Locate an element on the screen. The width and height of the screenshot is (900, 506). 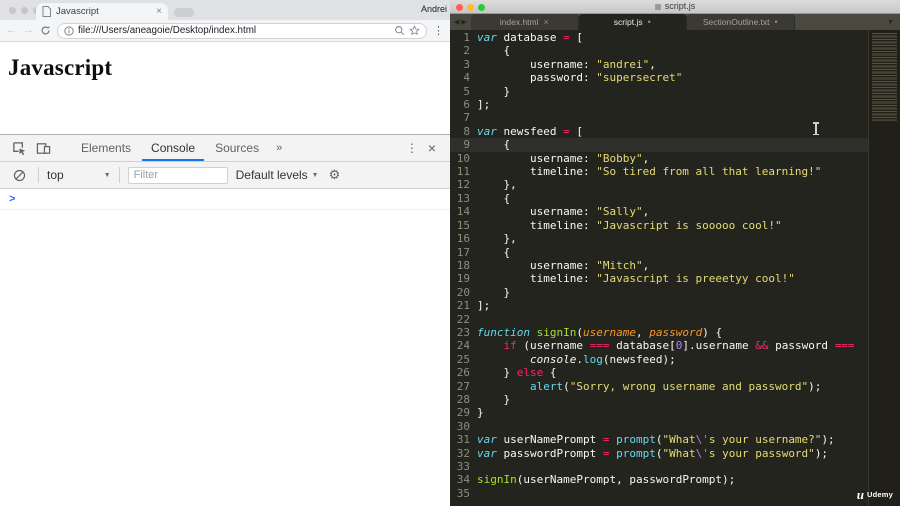
zoom-icon is located at coordinates (399, 30).